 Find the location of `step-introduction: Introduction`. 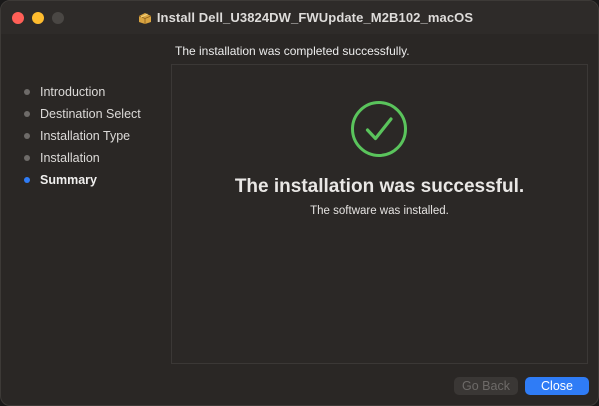

step-introduction: Introduction is located at coordinates (83, 92).